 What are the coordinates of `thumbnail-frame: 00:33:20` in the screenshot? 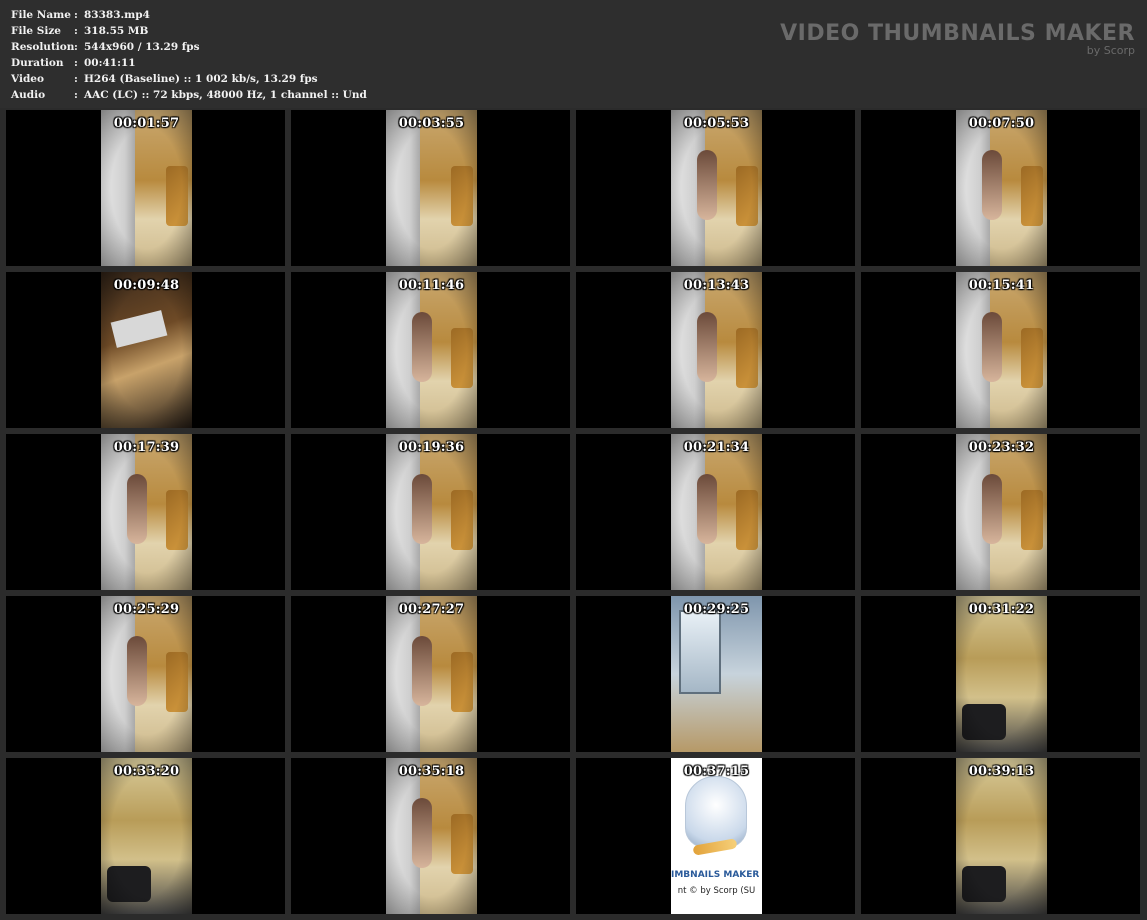 It's located at (146, 836).